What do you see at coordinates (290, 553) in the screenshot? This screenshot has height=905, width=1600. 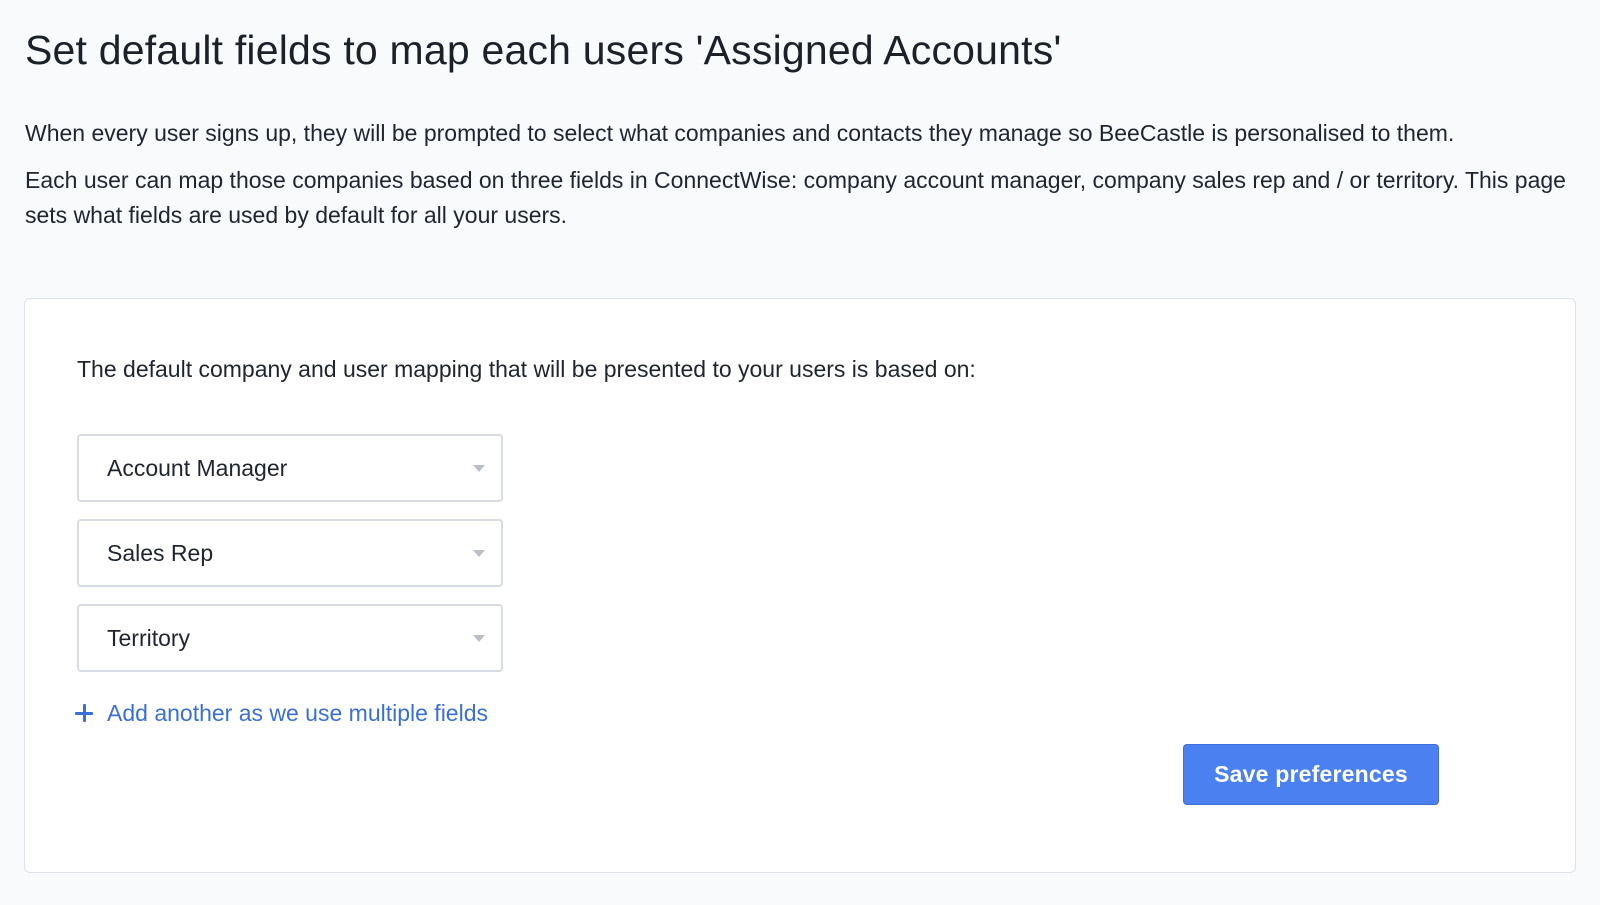 I see `mapping-field-select-2: Sales Rep` at bounding box center [290, 553].